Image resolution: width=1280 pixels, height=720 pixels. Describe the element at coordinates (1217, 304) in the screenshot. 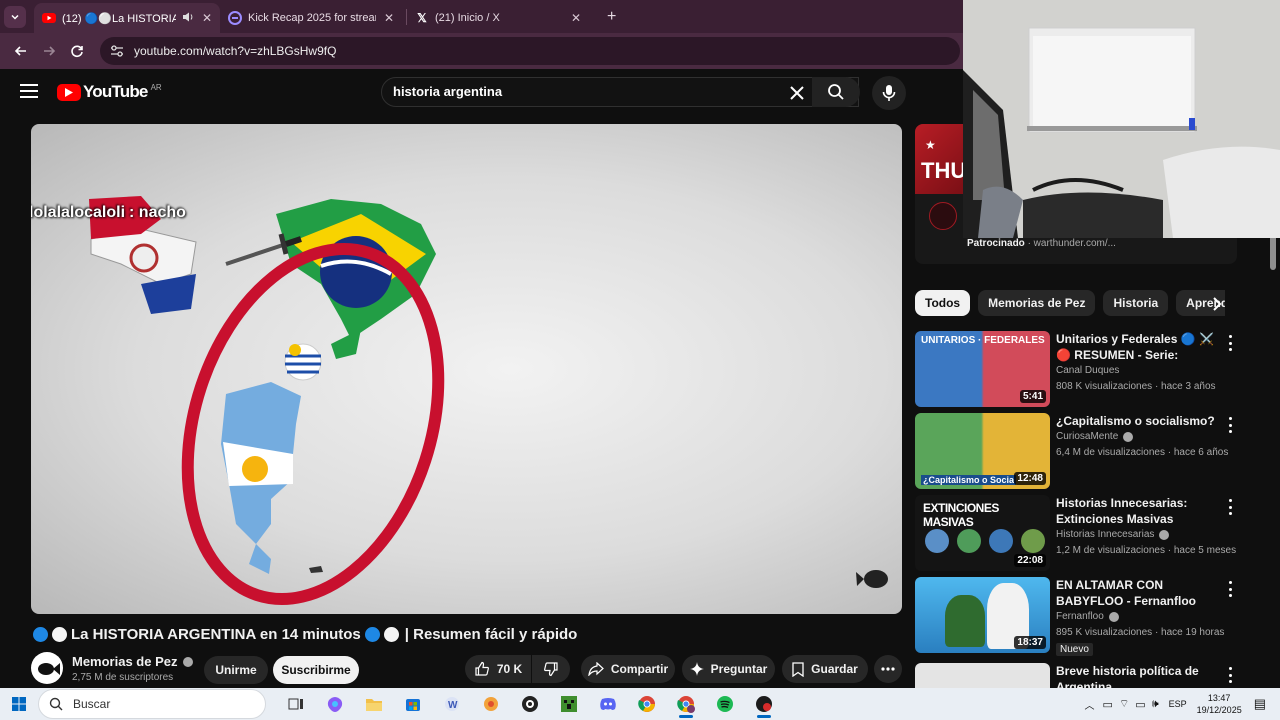

I see `chevron-right-icon` at that location.